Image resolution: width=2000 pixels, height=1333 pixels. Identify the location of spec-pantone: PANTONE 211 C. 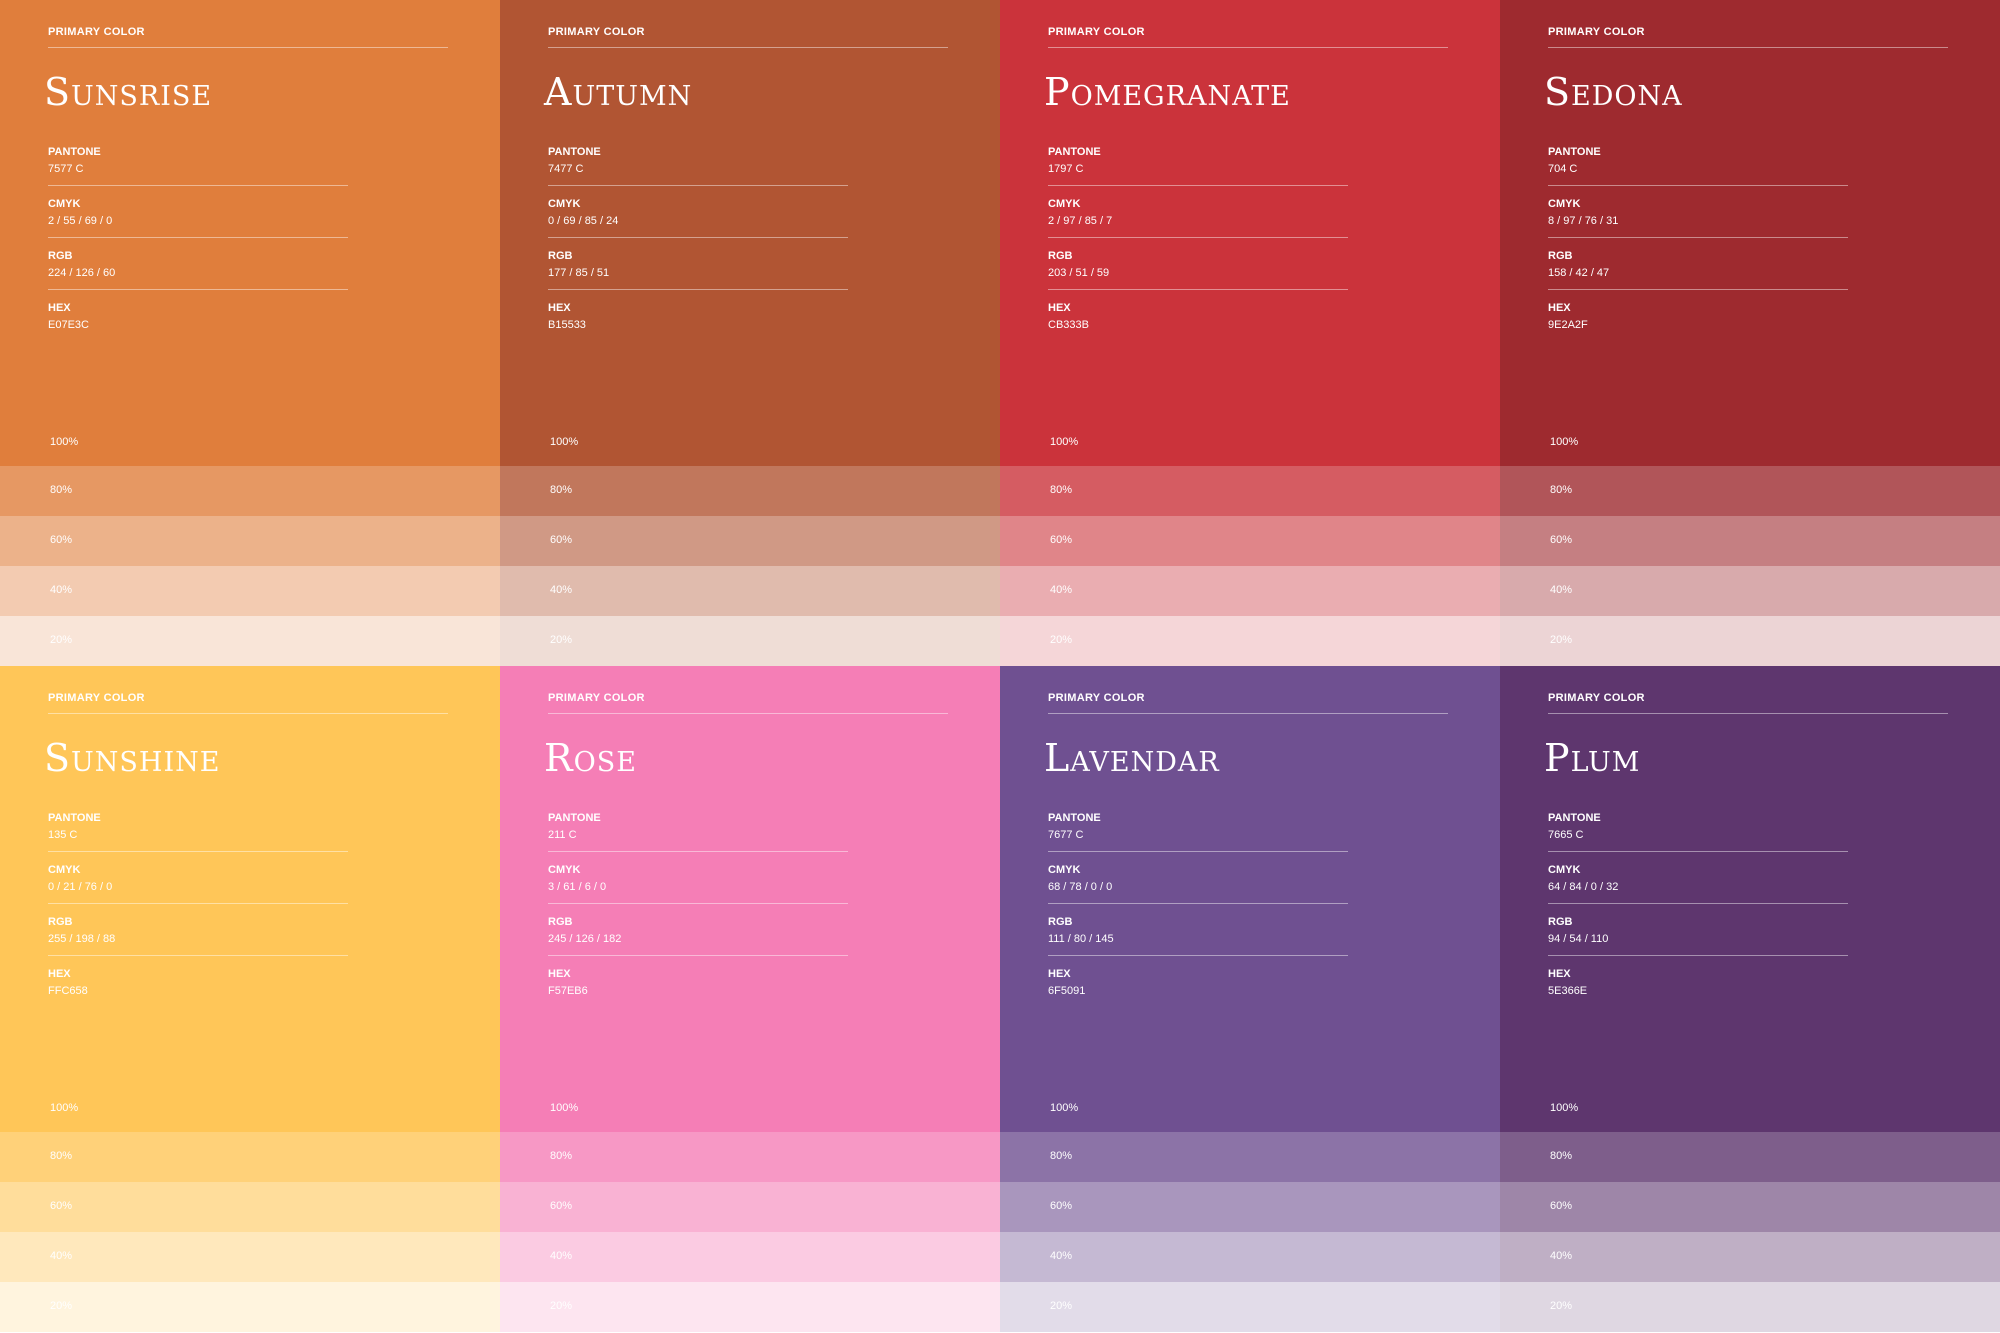
(698, 832).